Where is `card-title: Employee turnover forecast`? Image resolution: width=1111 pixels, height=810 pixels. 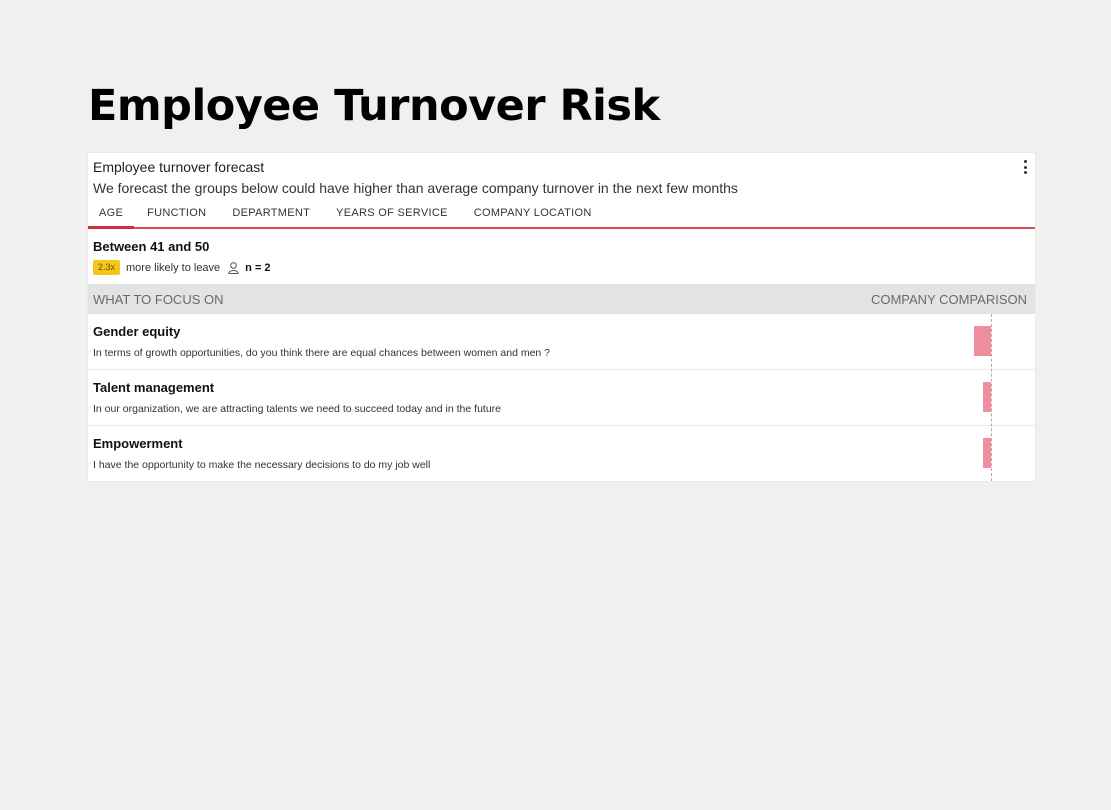 card-title: Employee turnover forecast is located at coordinates (179, 167).